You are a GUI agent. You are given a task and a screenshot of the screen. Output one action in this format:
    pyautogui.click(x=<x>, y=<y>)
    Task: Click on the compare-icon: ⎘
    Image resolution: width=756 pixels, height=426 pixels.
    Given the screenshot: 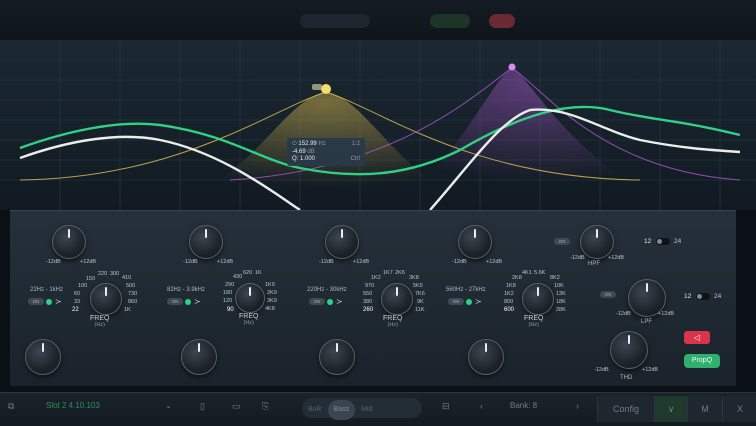 What is the action you would take?
    pyautogui.click(x=265, y=406)
    